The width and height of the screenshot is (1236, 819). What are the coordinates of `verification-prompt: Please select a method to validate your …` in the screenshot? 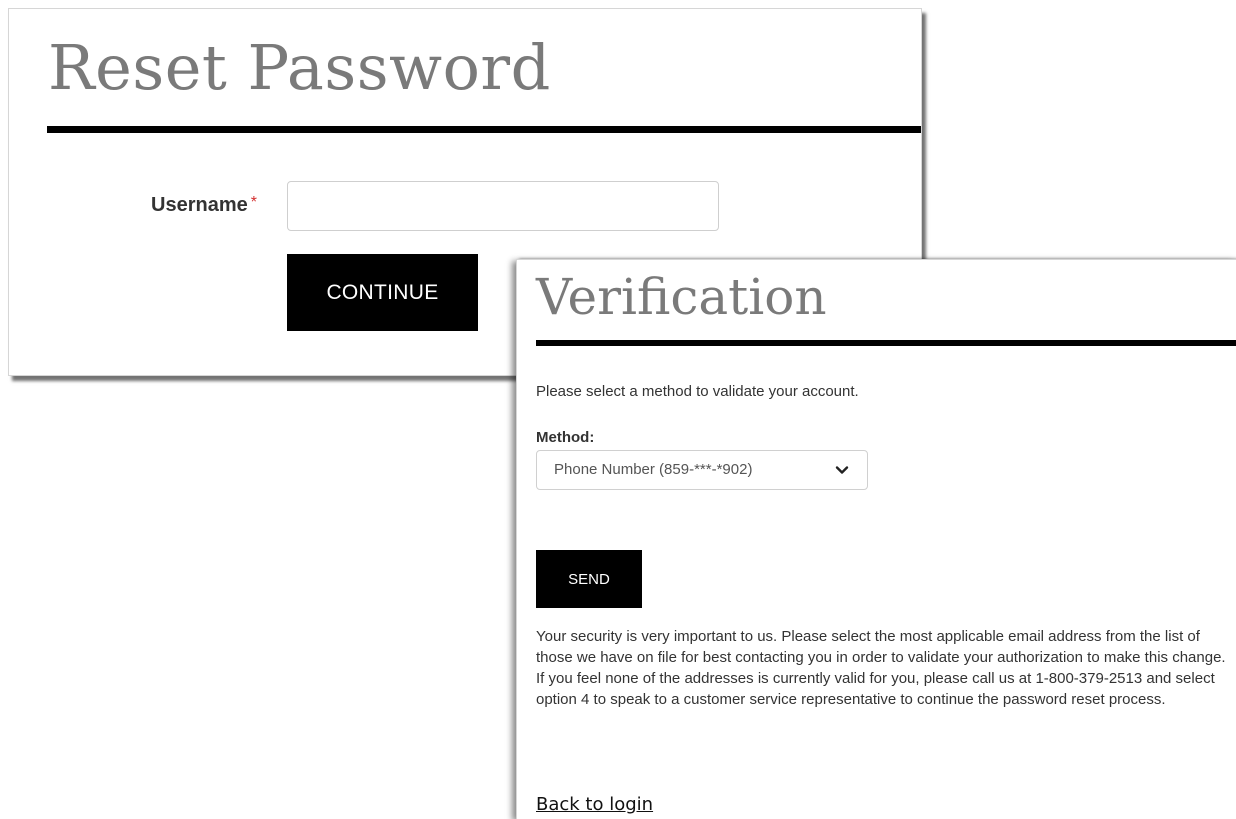 It's located at (697, 391).